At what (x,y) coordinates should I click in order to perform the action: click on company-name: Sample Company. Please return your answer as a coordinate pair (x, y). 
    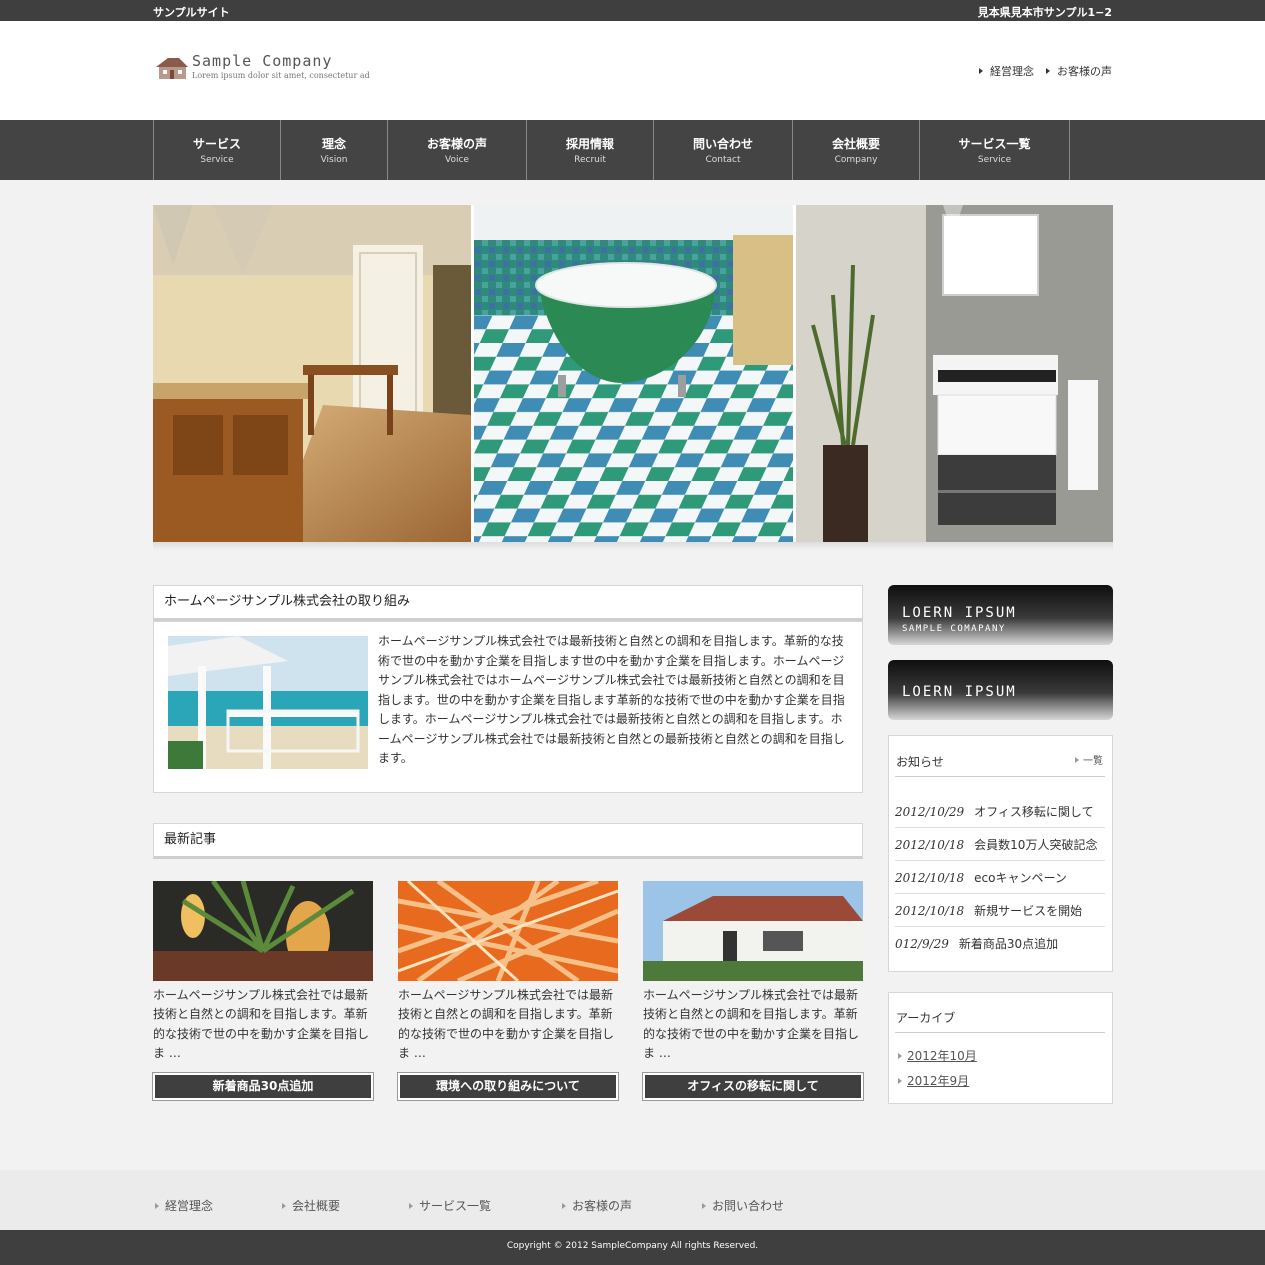
    Looking at the image, I should click on (262, 61).